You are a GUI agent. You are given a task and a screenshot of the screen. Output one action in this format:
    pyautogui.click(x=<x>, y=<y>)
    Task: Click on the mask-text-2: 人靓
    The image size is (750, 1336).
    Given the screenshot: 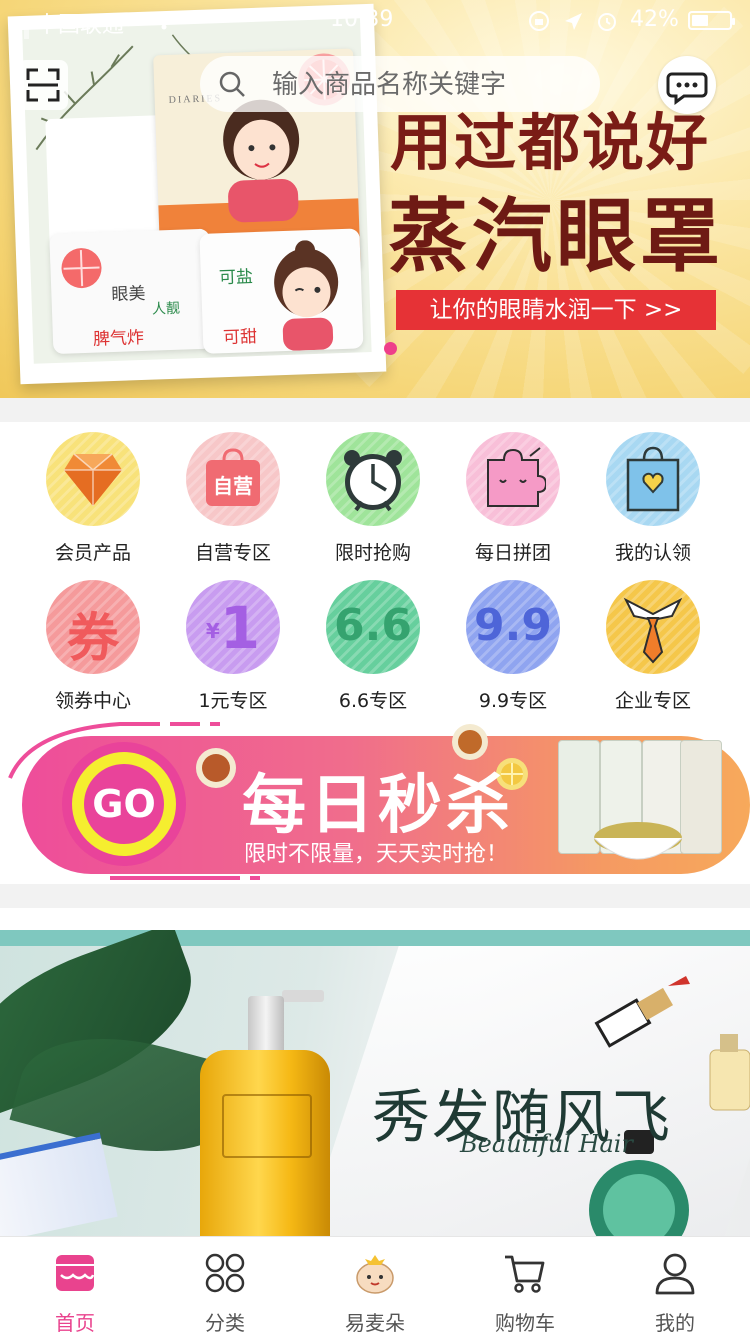 What is the action you would take?
    pyautogui.click(x=166, y=309)
    